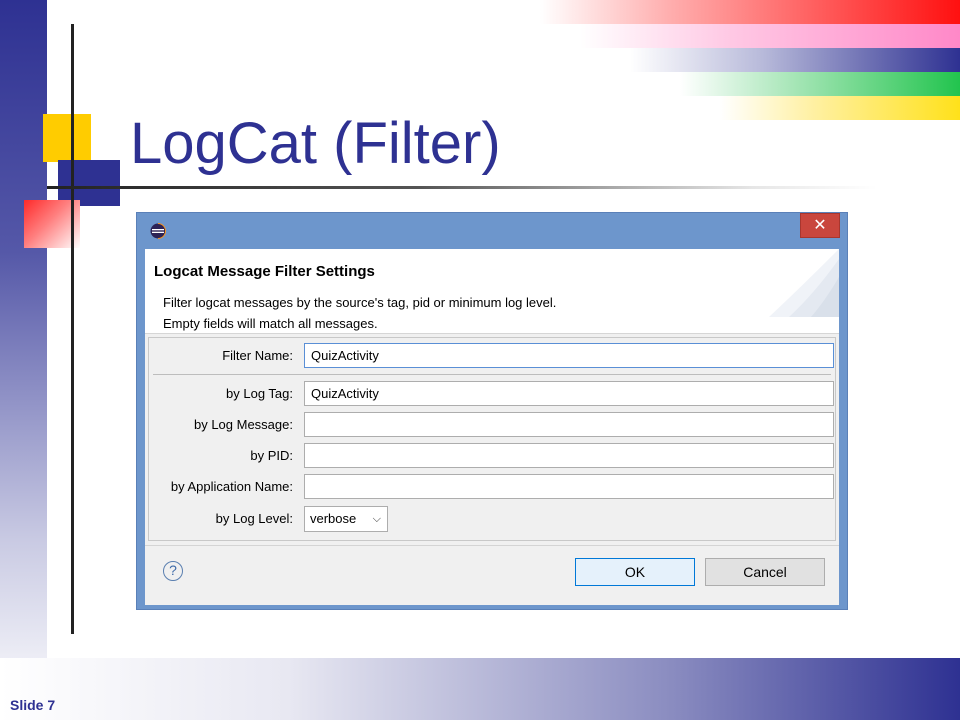 This screenshot has width=960, height=720. I want to click on filter-name-input, so click(569, 355).